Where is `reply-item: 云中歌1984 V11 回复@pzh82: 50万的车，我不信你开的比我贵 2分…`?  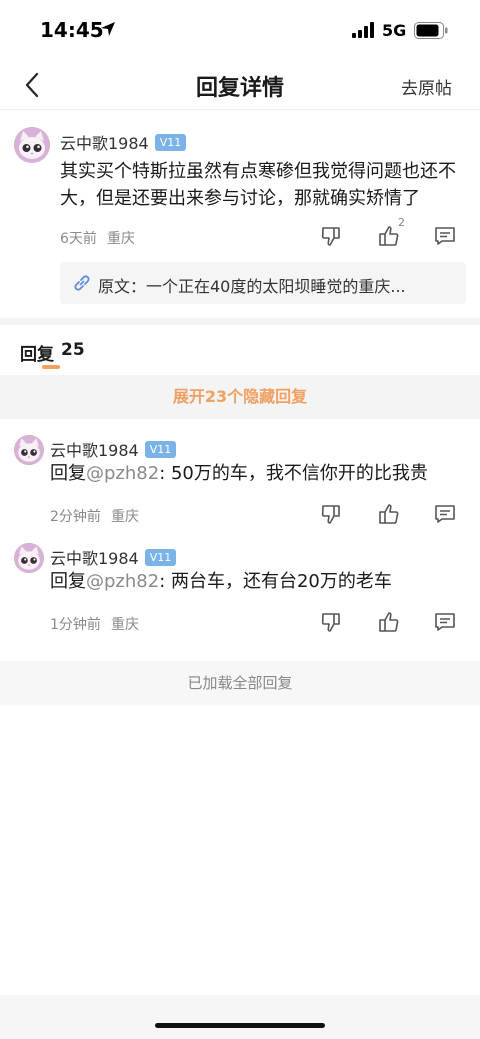
reply-item: 云中歌1984 V11 回复@pzh82: 50万的车，我不信你开的比我贵 2分… is located at coordinates (240, 481).